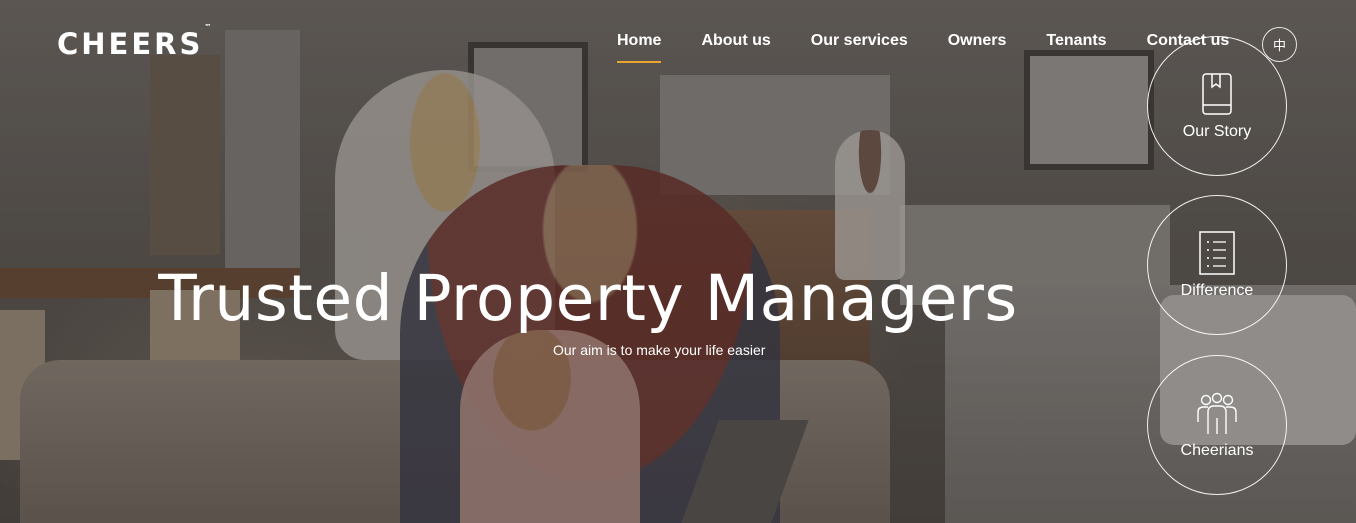 Image resolution: width=1356 pixels, height=523 pixels. What do you see at coordinates (977, 41) in the screenshot?
I see `nav-item-owners: Owners` at bounding box center [977, 41].